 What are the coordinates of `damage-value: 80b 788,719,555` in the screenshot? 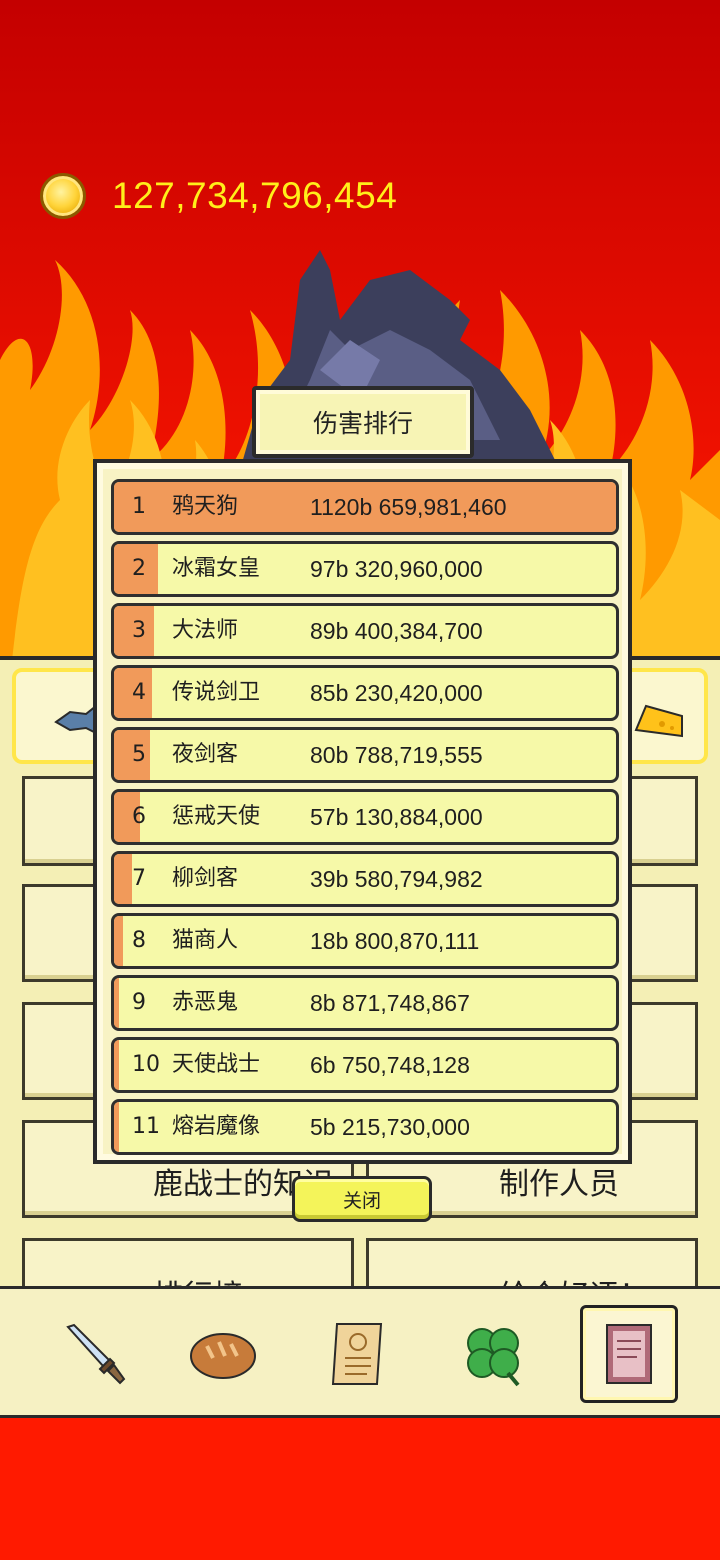 It's located at (396, 755).